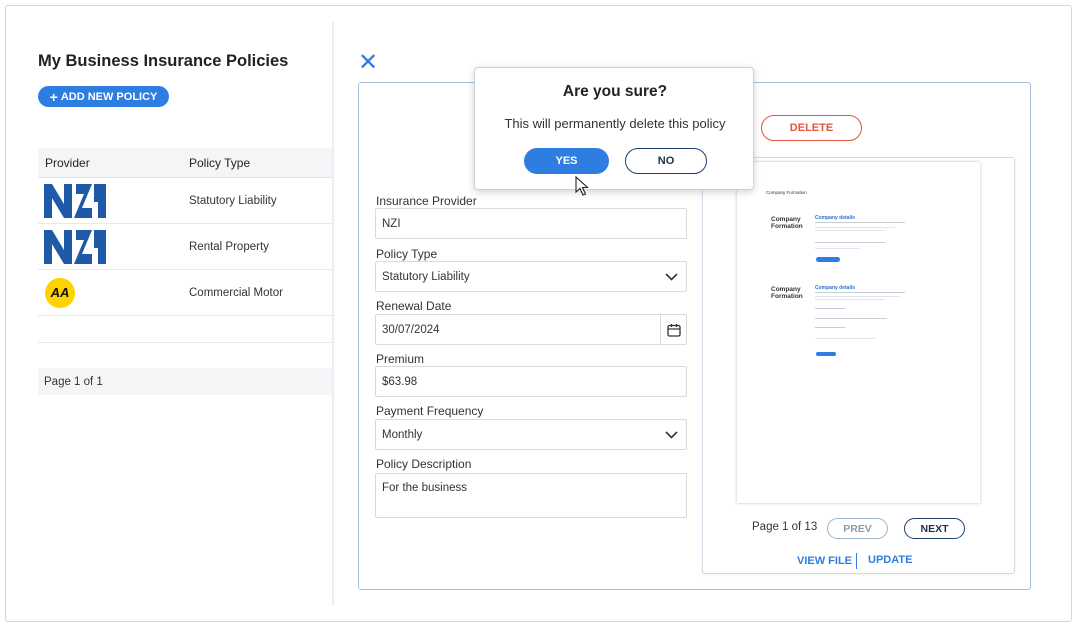 The width and height of the screenshot is (1078, 628). What do you see at coordinates (426, 201) in the screenshot?
I see `insurance-provider-label: Insurance Provider` at bounding box center [426, 201].